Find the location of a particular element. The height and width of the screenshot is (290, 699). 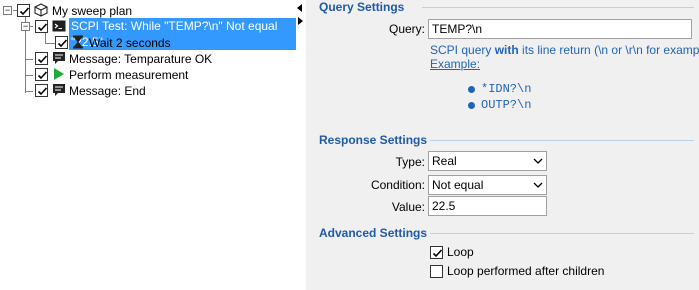

message-ok-checkbox is located at coordinates (41, 58).